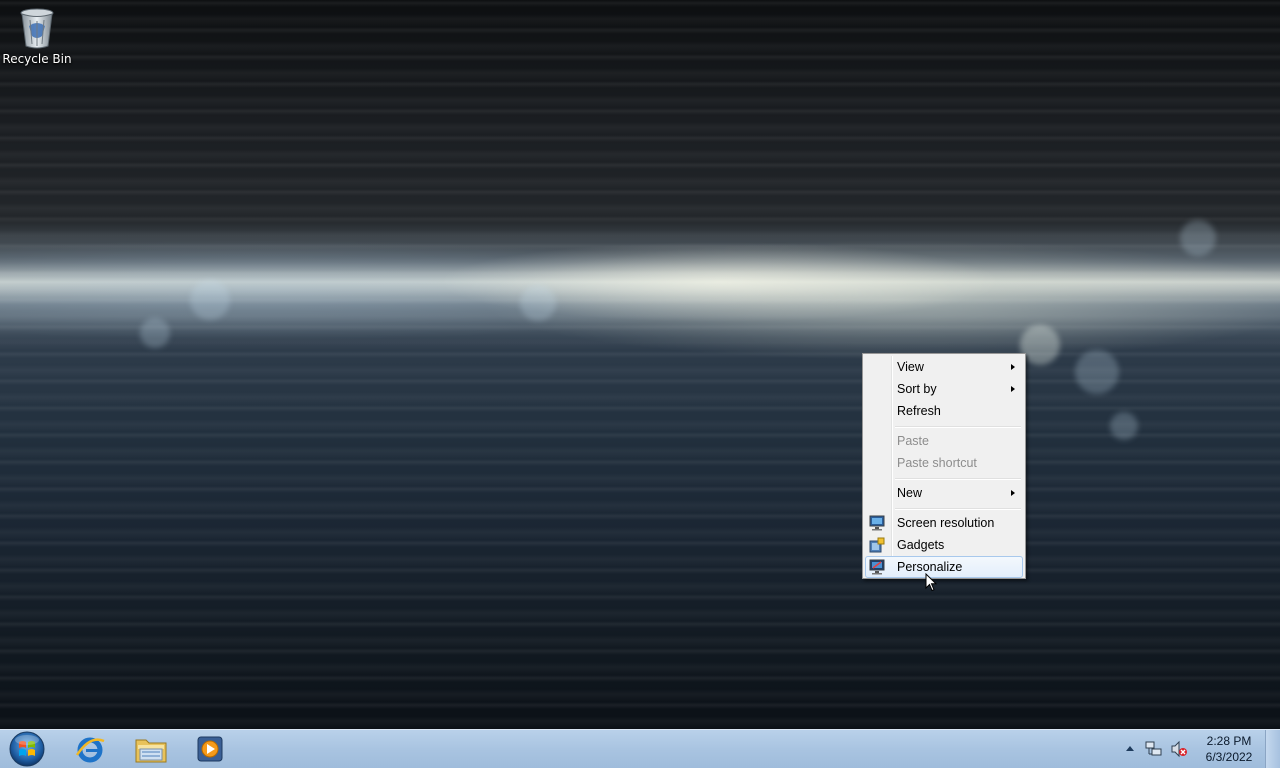 This screenshot has width=1280, height=768. I want to click on recycle-bin-desktop-icon: Recycle Bin, so click(37, 36).